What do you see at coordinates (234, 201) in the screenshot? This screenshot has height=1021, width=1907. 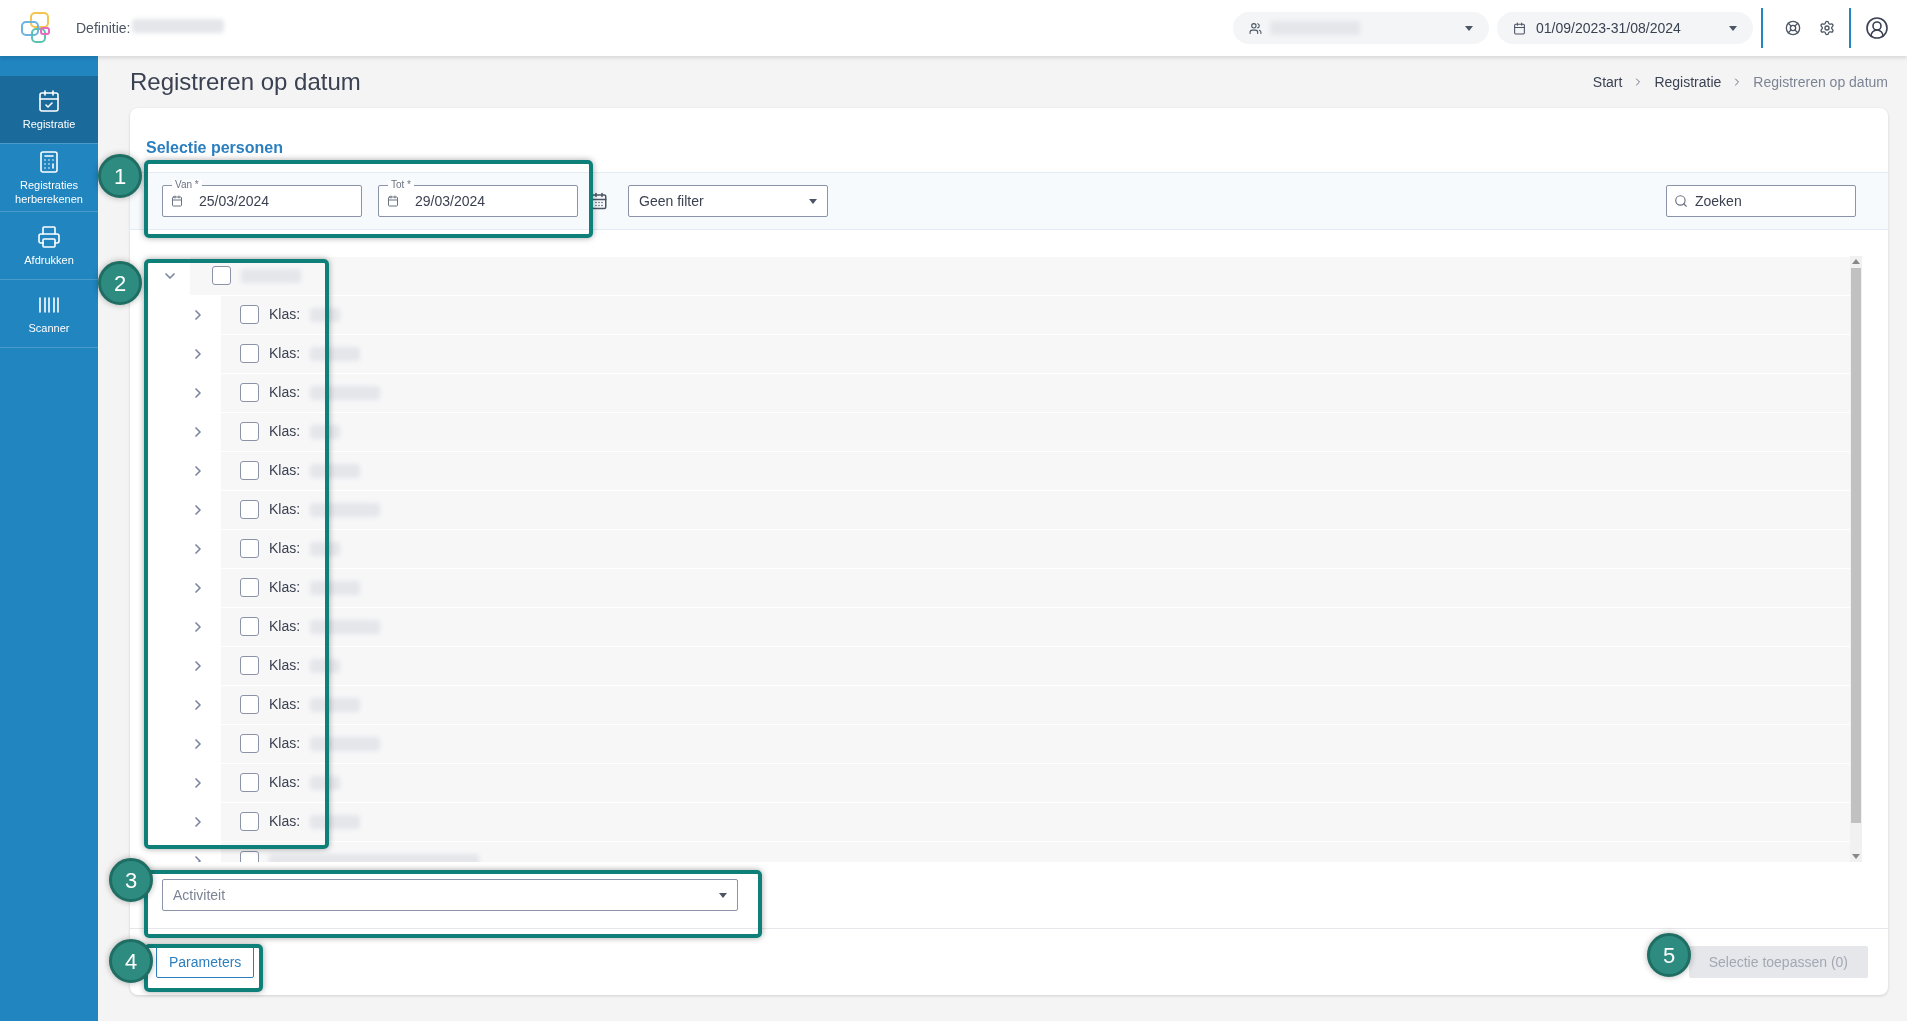 I see `date-value: 25/03/2024` at bounding box center [234, 201].